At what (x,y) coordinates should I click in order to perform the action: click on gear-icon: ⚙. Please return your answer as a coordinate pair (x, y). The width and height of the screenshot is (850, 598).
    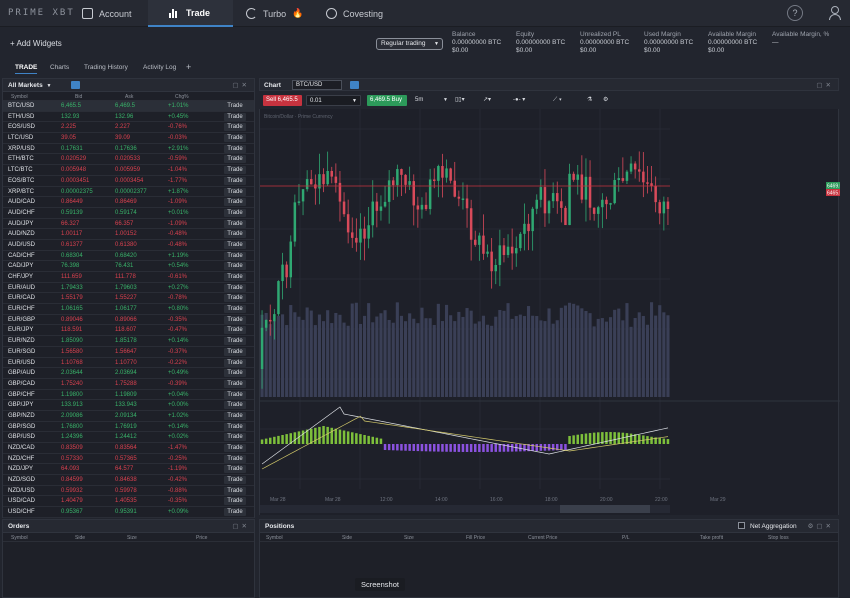
    Looking at the image, I should click on (608, 100).